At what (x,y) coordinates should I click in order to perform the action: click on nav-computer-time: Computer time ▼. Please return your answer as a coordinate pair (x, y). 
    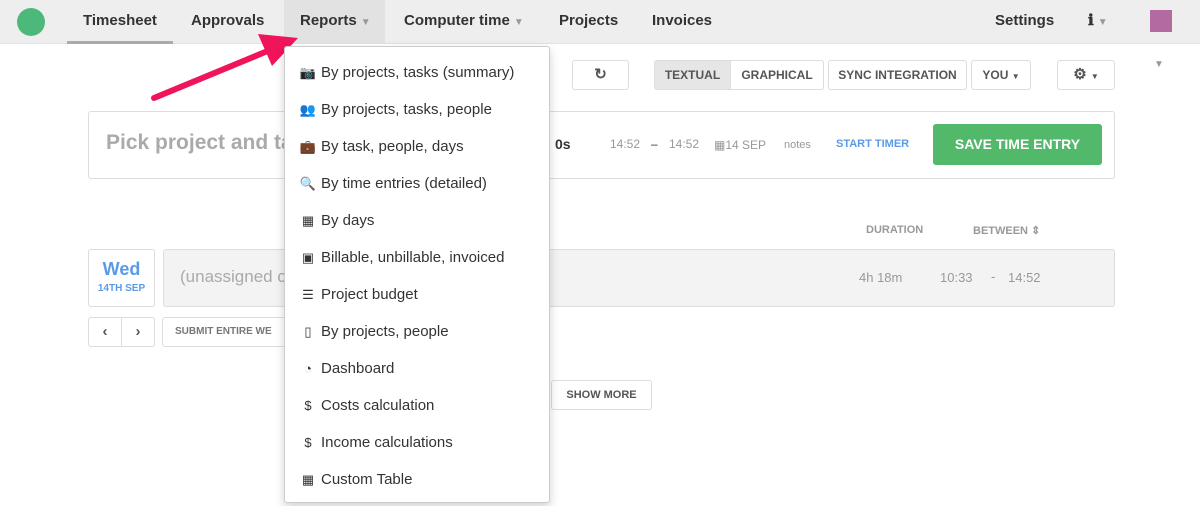
    Looking at the image, I should click on (464, 22).